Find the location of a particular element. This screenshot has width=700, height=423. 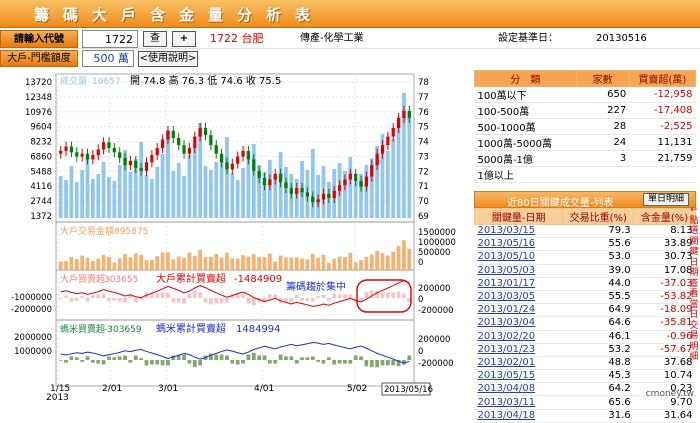

price-tick: 75 is located at coordinates (423, 128).